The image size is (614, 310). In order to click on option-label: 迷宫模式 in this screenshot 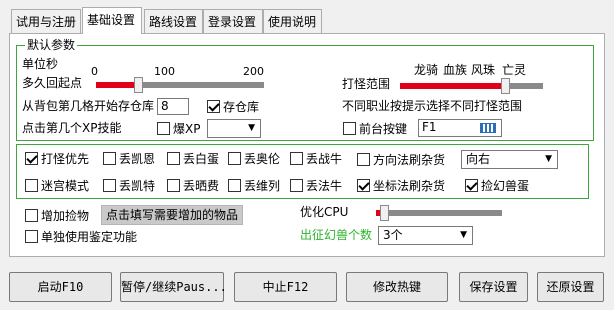, I will do `click(65, 185)`.